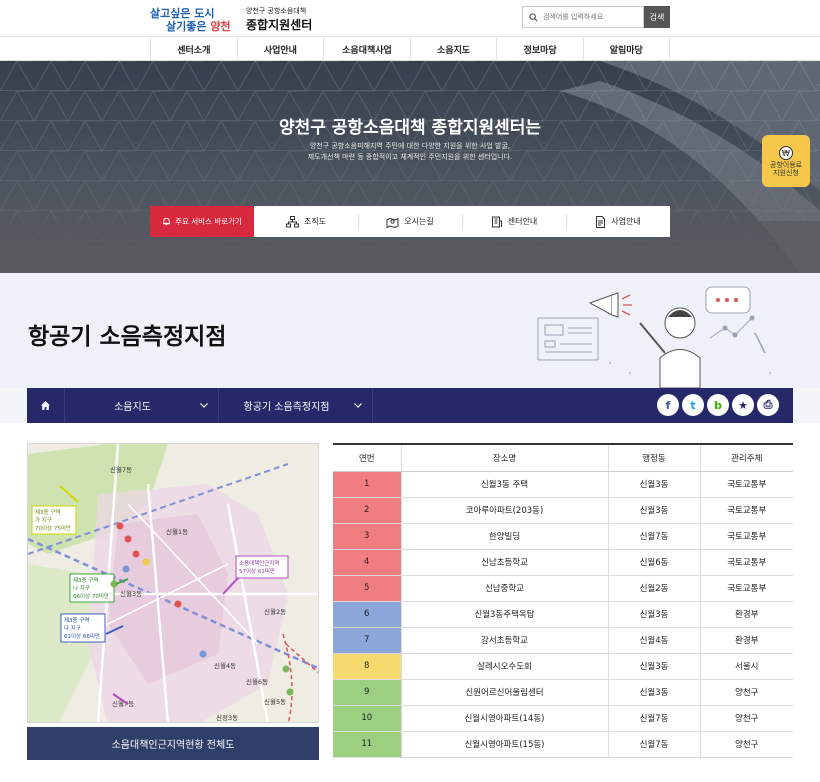 This screenshot has width=820, height=782. What do you see at coordinates (743, 405) in the screenshot?
I see `bookmark-button: ★` at bounding box center [743, 405].